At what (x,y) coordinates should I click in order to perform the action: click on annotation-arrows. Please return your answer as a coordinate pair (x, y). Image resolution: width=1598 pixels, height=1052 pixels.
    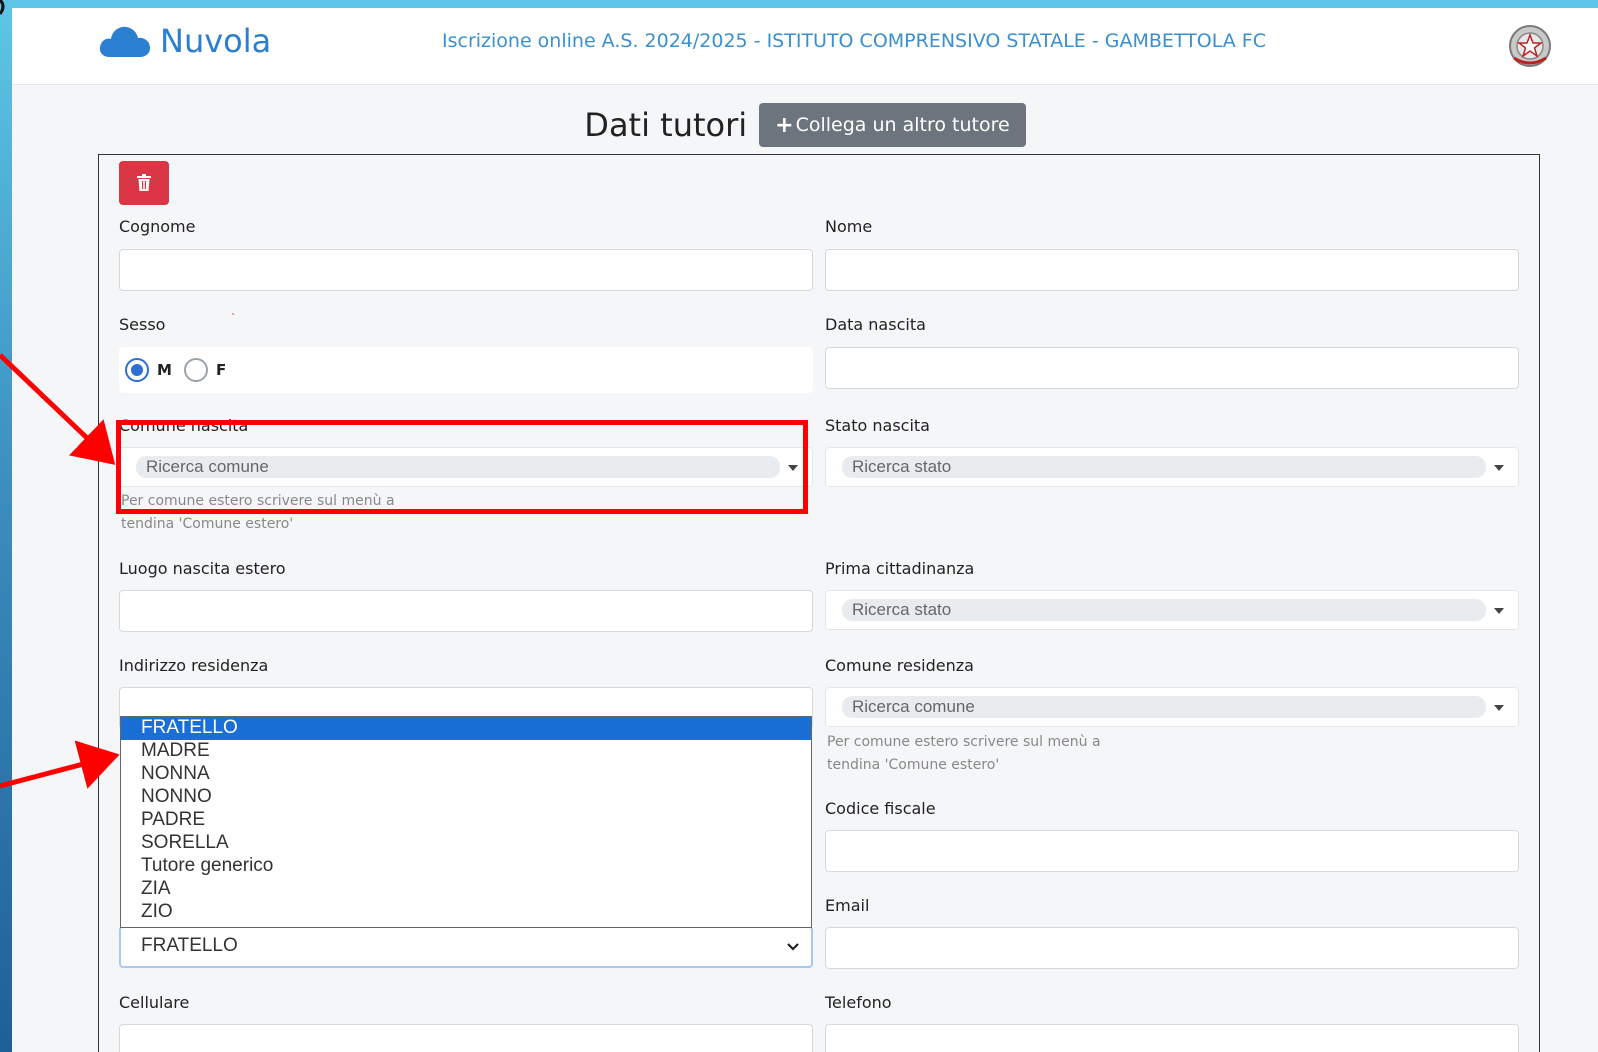
    Looking at the image, I should click on (60, 394).